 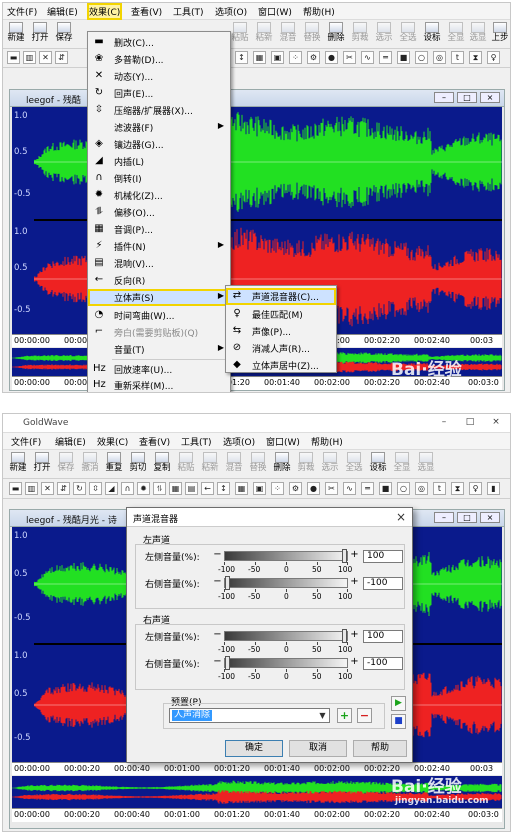 What do you see at coordinates (114, 464) in the screenshot?
I see `redo-button: 重复` at bounding box center [114, 464].